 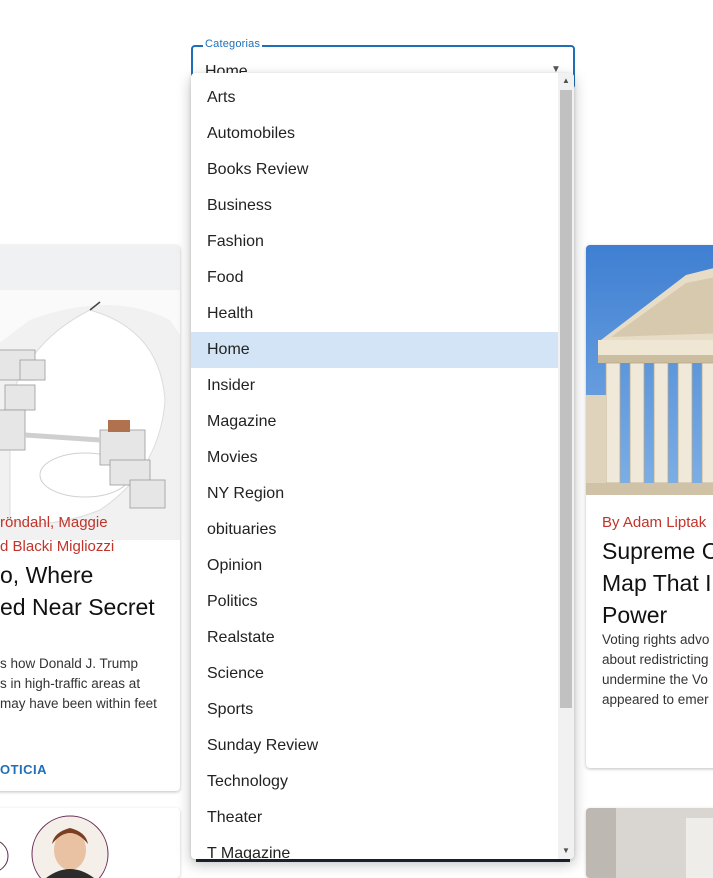 What do you see at coordinates (655, 659) in the screenshot?
I see `article-abstract: about redistricting` at bounding box center [655, 659].